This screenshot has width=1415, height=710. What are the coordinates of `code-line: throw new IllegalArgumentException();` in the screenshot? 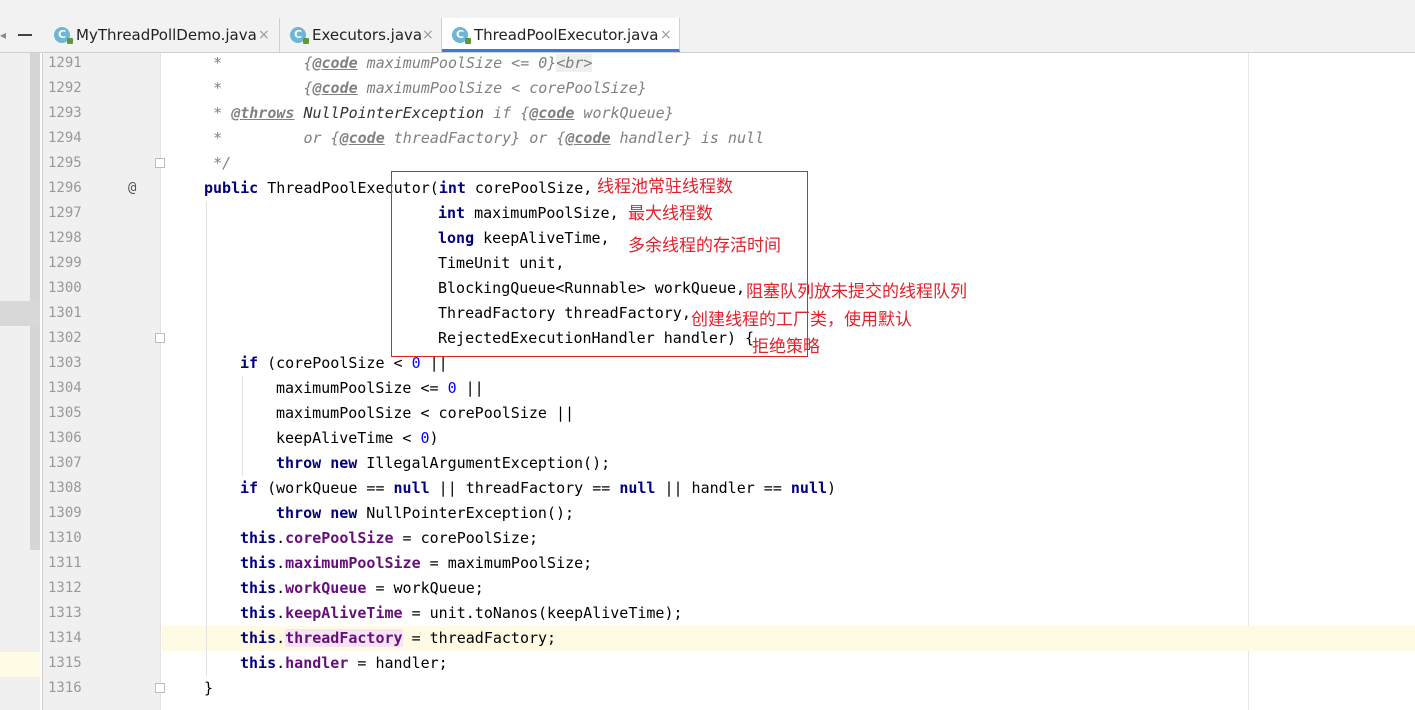 It's located at (443, 463).